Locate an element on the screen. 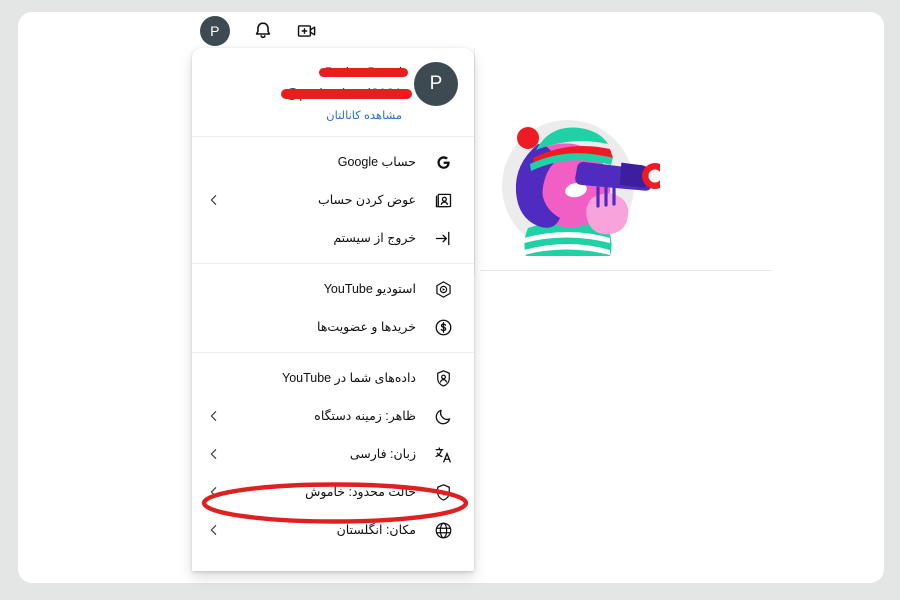  menu-item-label: مکان: انگلستان is located at coordinates (376, 530).